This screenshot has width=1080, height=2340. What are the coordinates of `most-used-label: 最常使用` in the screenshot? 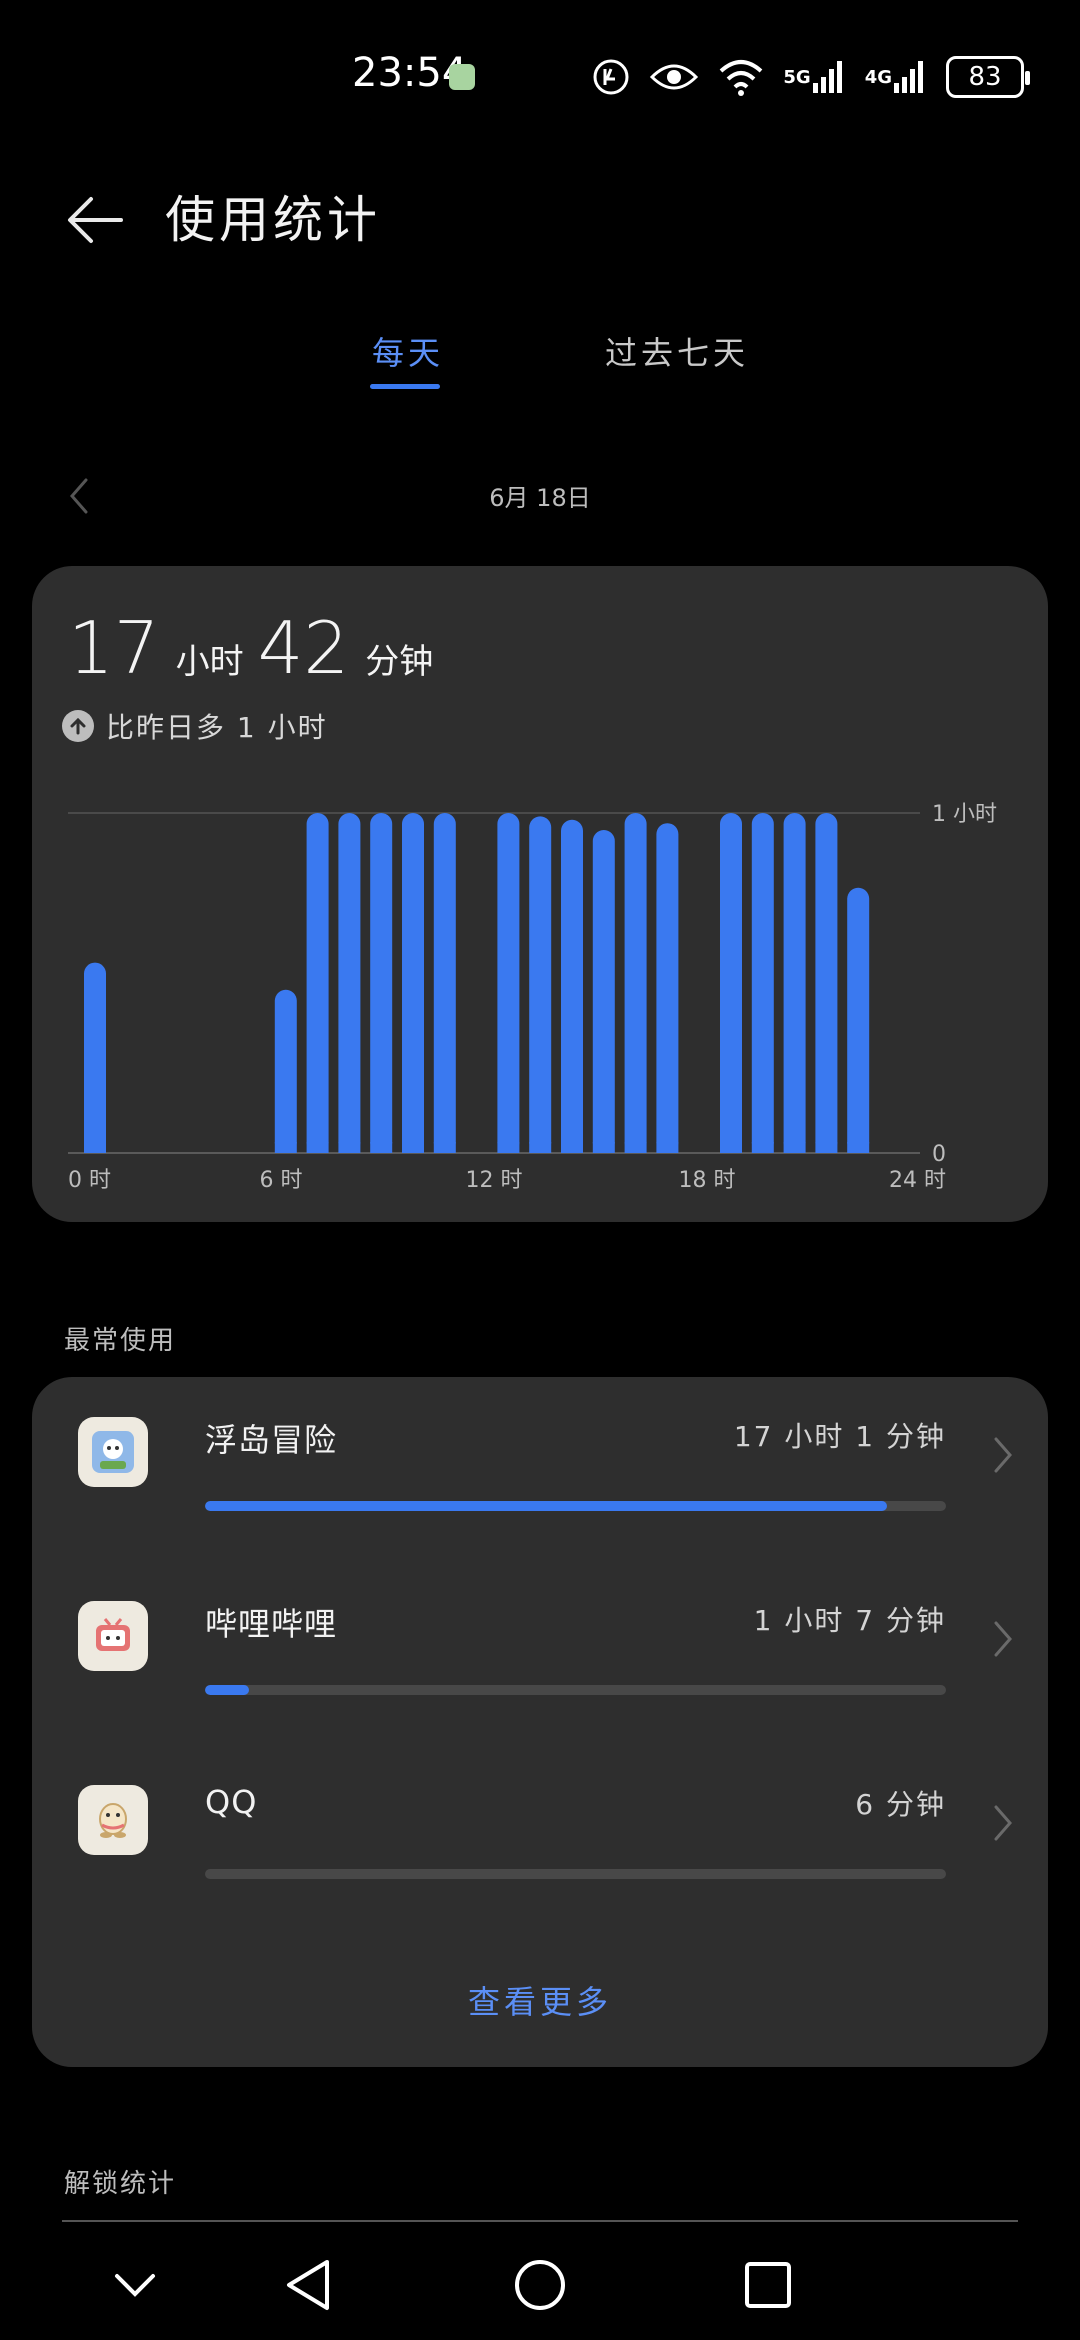 It's located at (120, 1341).